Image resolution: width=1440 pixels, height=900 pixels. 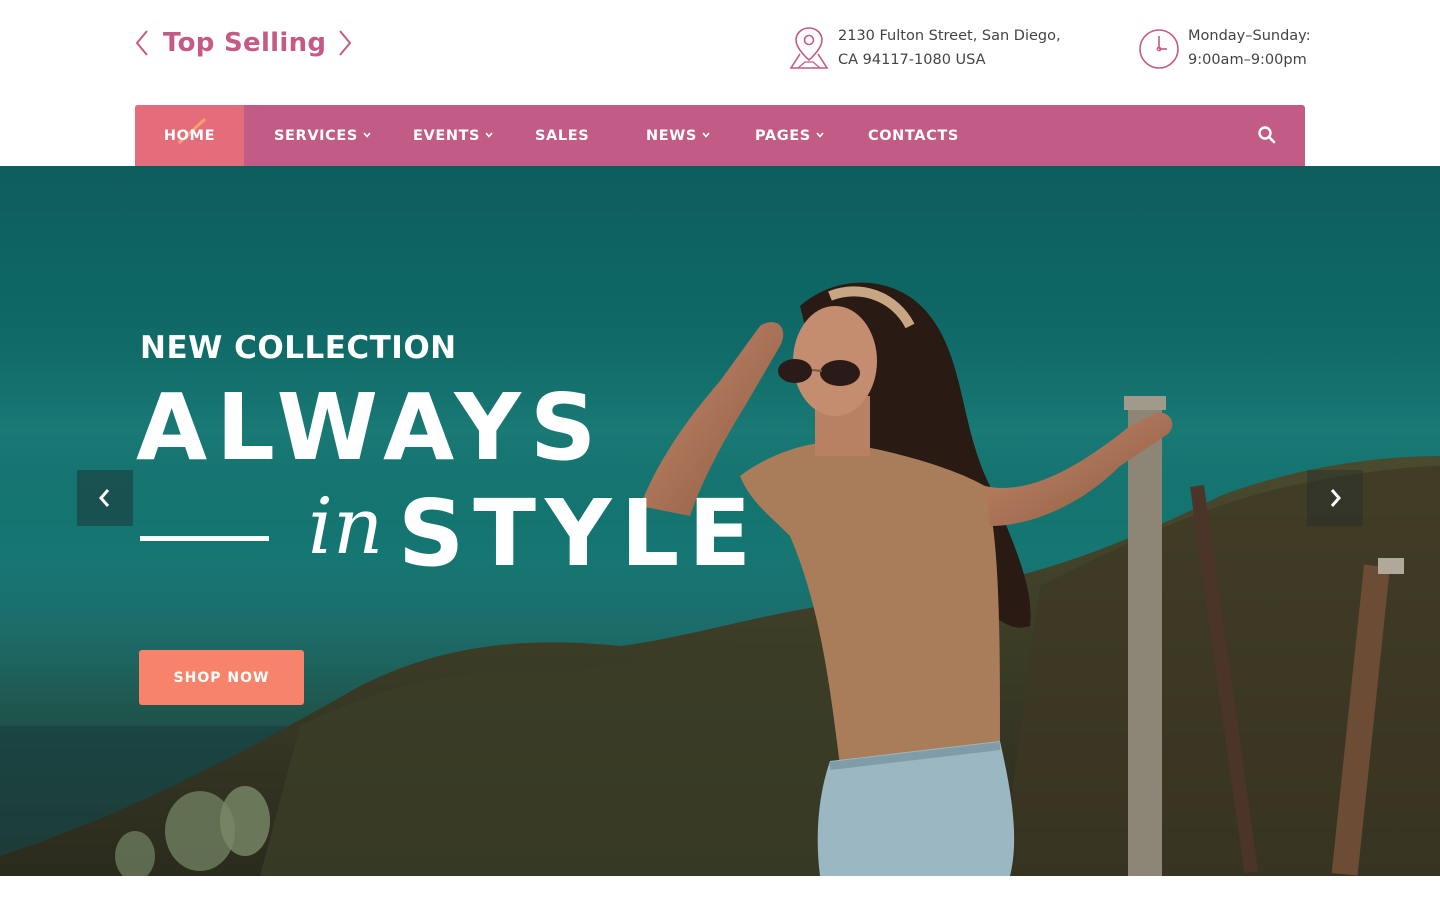 I want to click on nav-label: SERVICES, so click(x=316, y=135).